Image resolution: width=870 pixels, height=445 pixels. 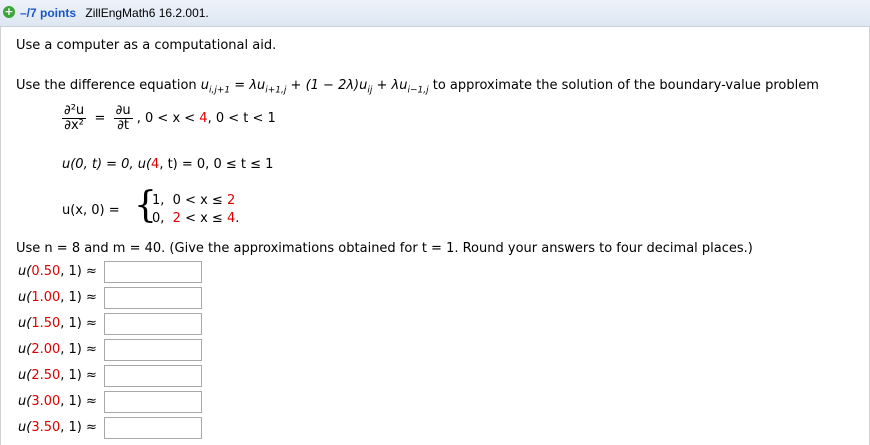 I want to click on pde-lhs-den: ∂x², so click(x=74, y=125).